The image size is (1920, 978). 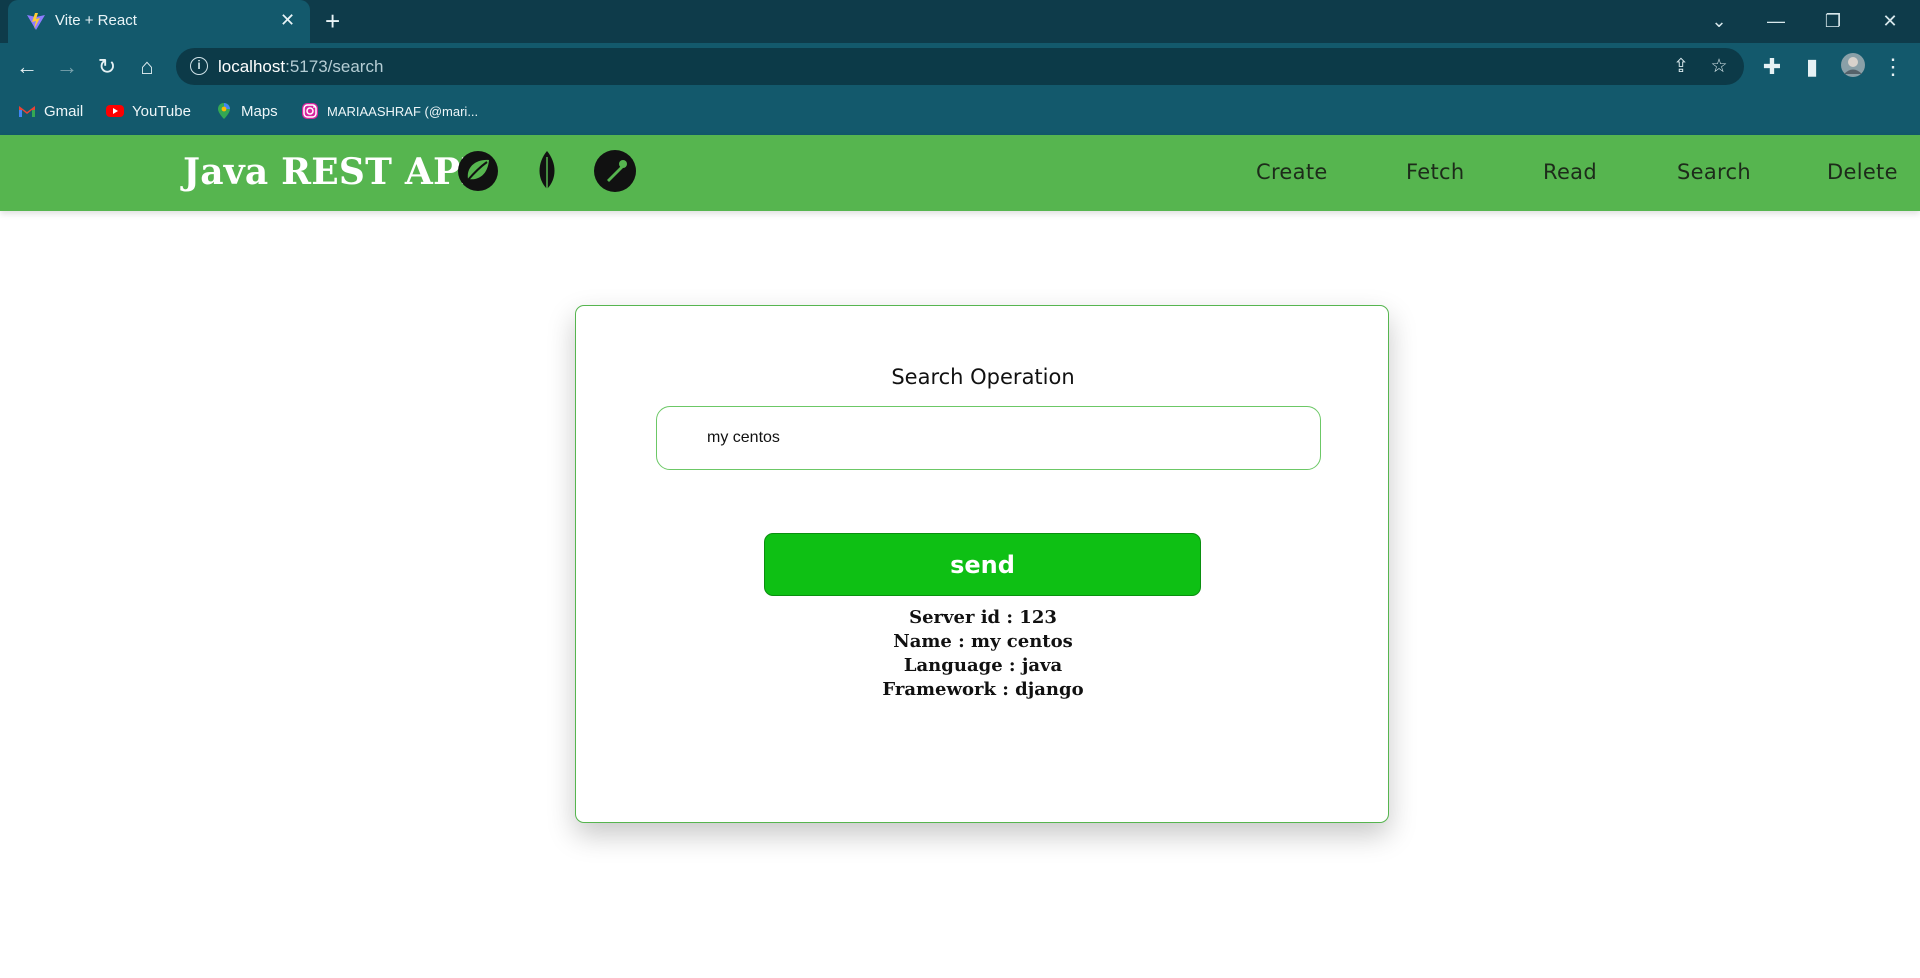 I want to click on gmail-icon, so click(x=27, y=111).